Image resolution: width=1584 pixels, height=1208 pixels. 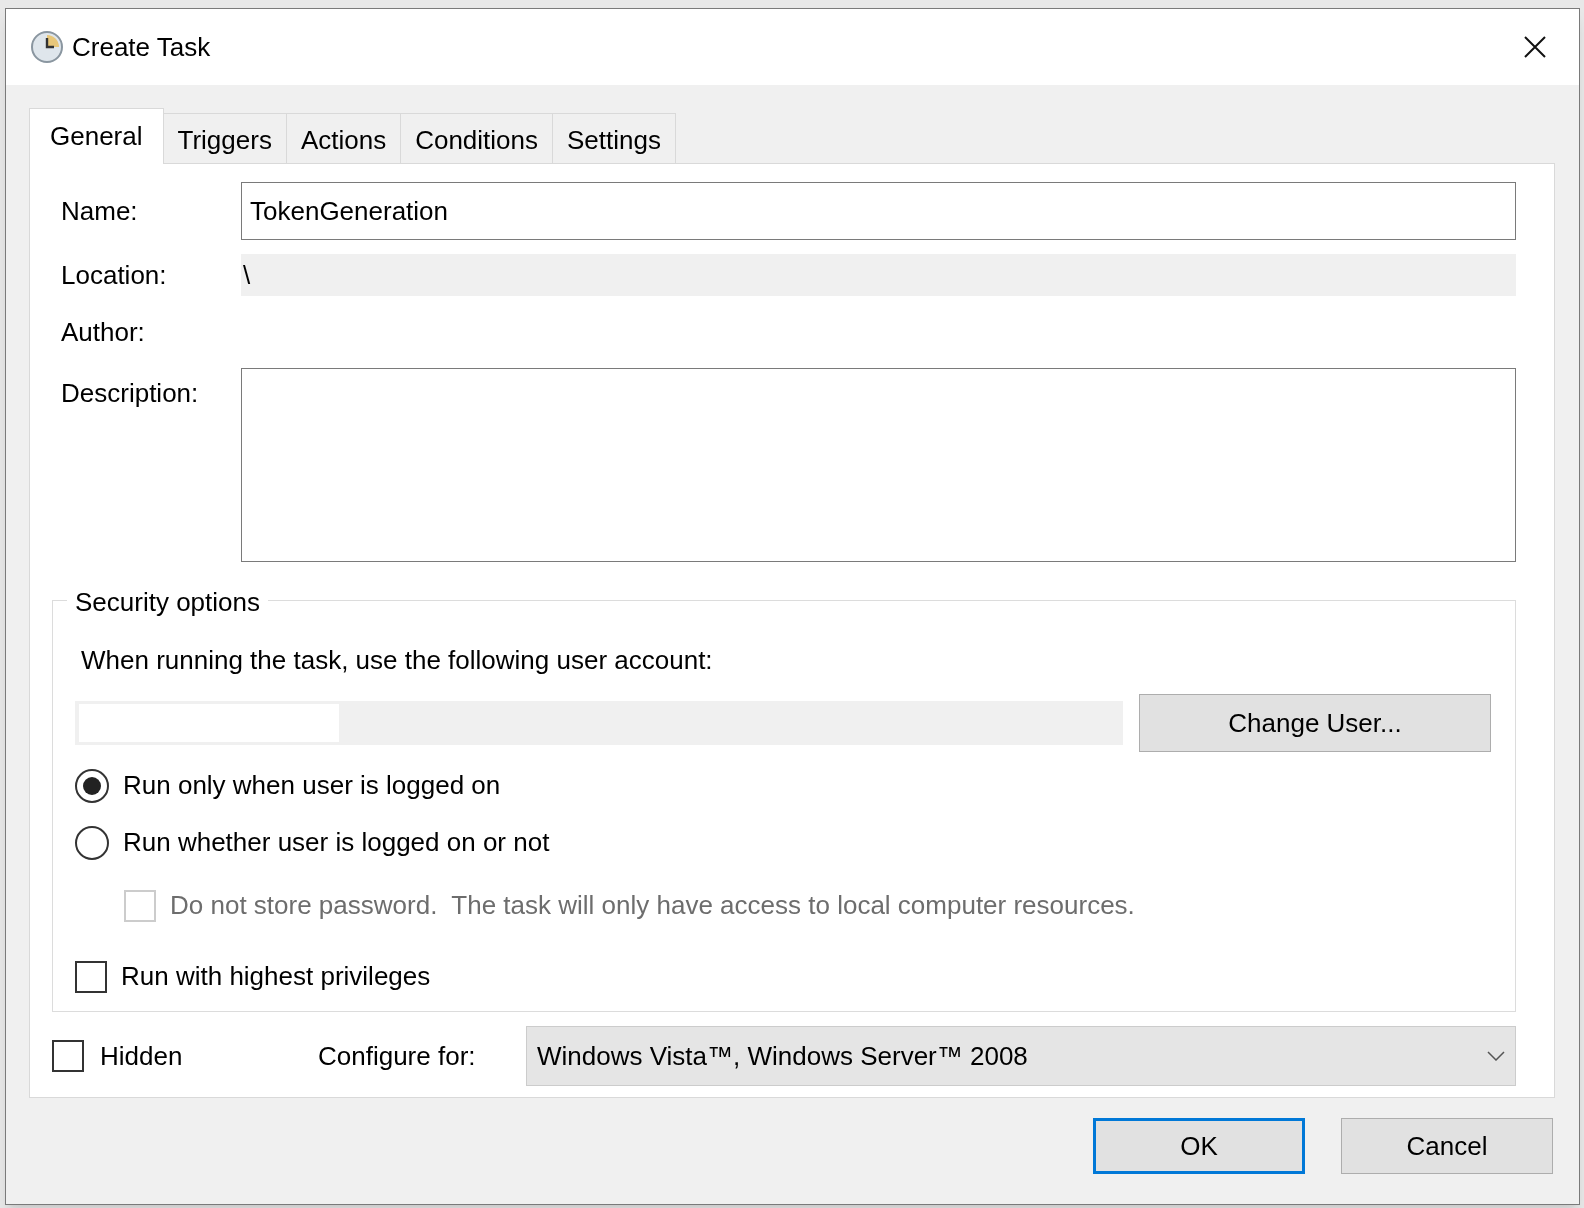 I want to click on configure-dropdown: Windows Vista™, Windows Server™ 2008, so click(x=1021, y=1056).